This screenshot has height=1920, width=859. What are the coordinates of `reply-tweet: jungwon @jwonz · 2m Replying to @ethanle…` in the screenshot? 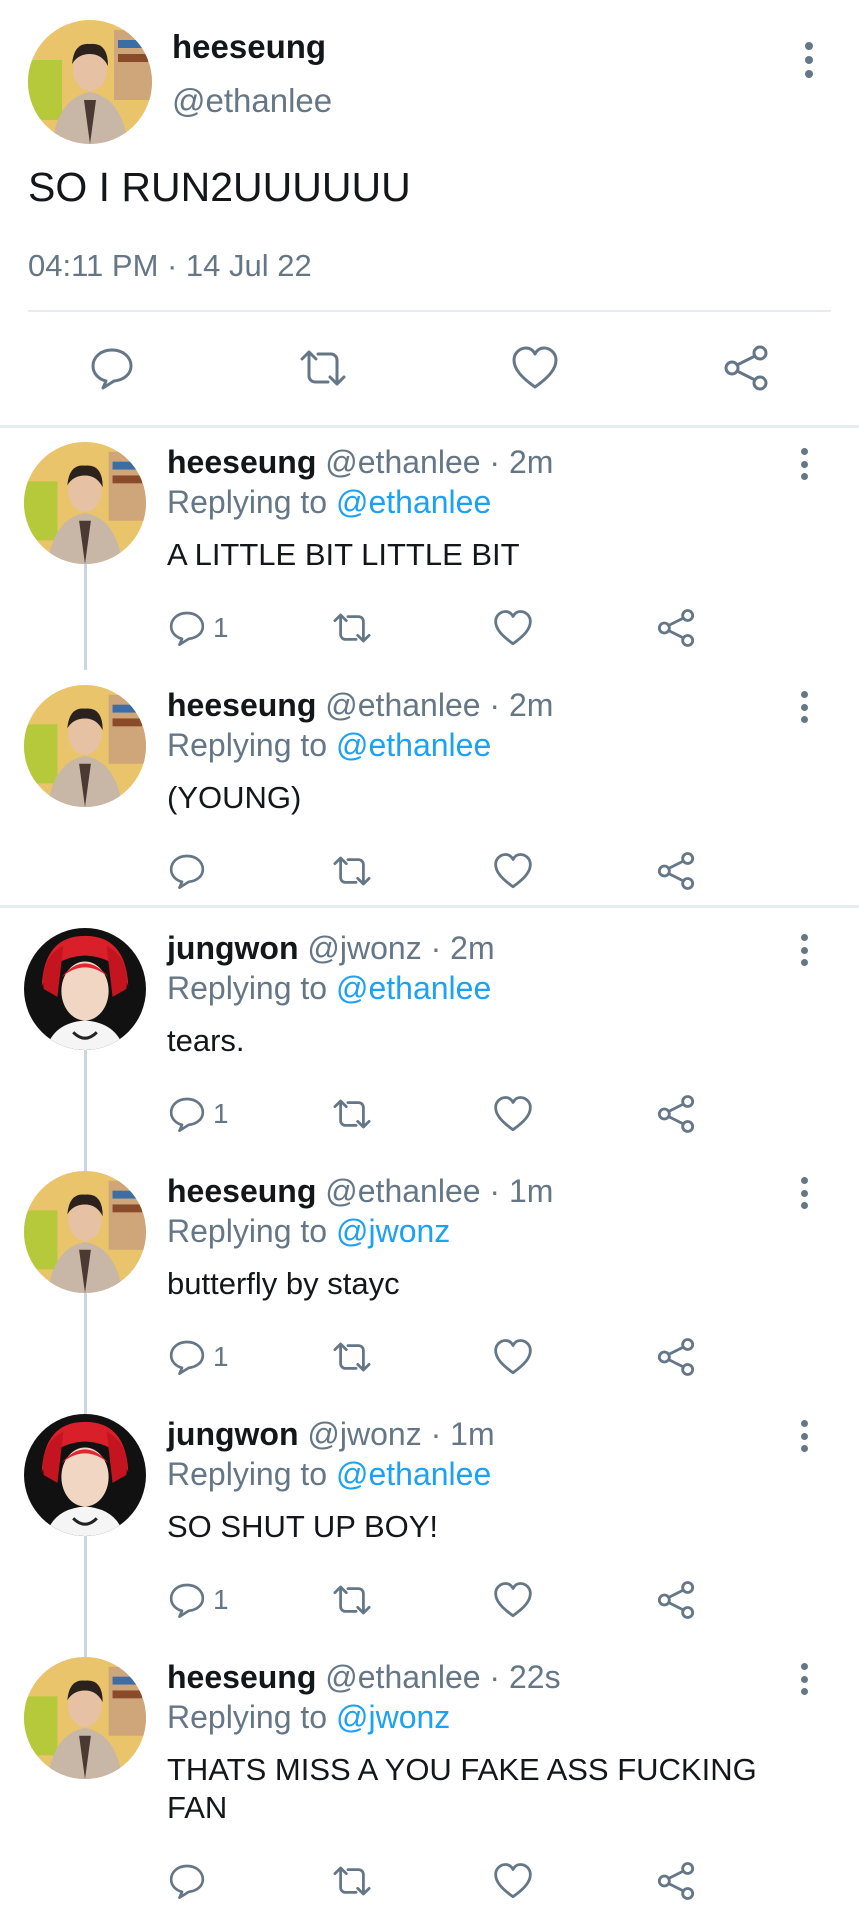 It's located at (429, 1037).